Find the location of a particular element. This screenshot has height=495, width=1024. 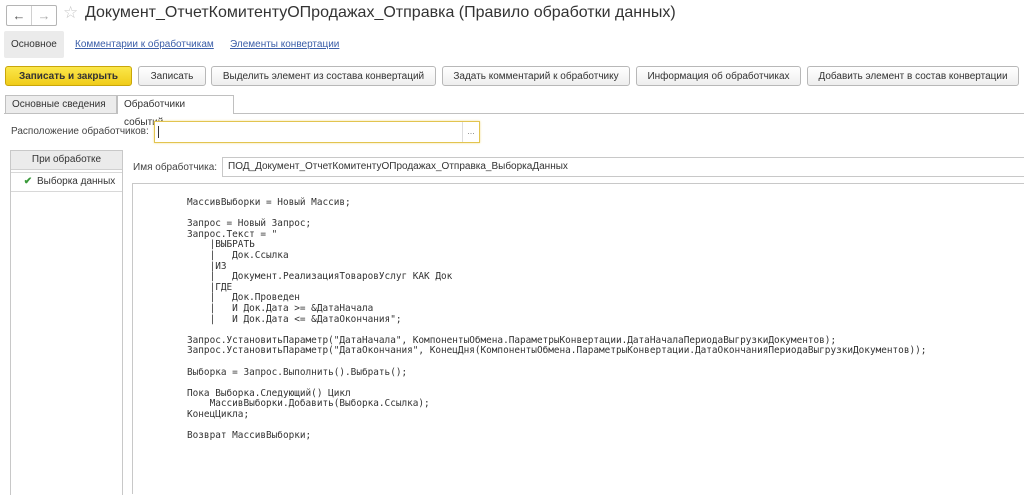

back-arrow-icon: ← is located at coordinates (19, 15).